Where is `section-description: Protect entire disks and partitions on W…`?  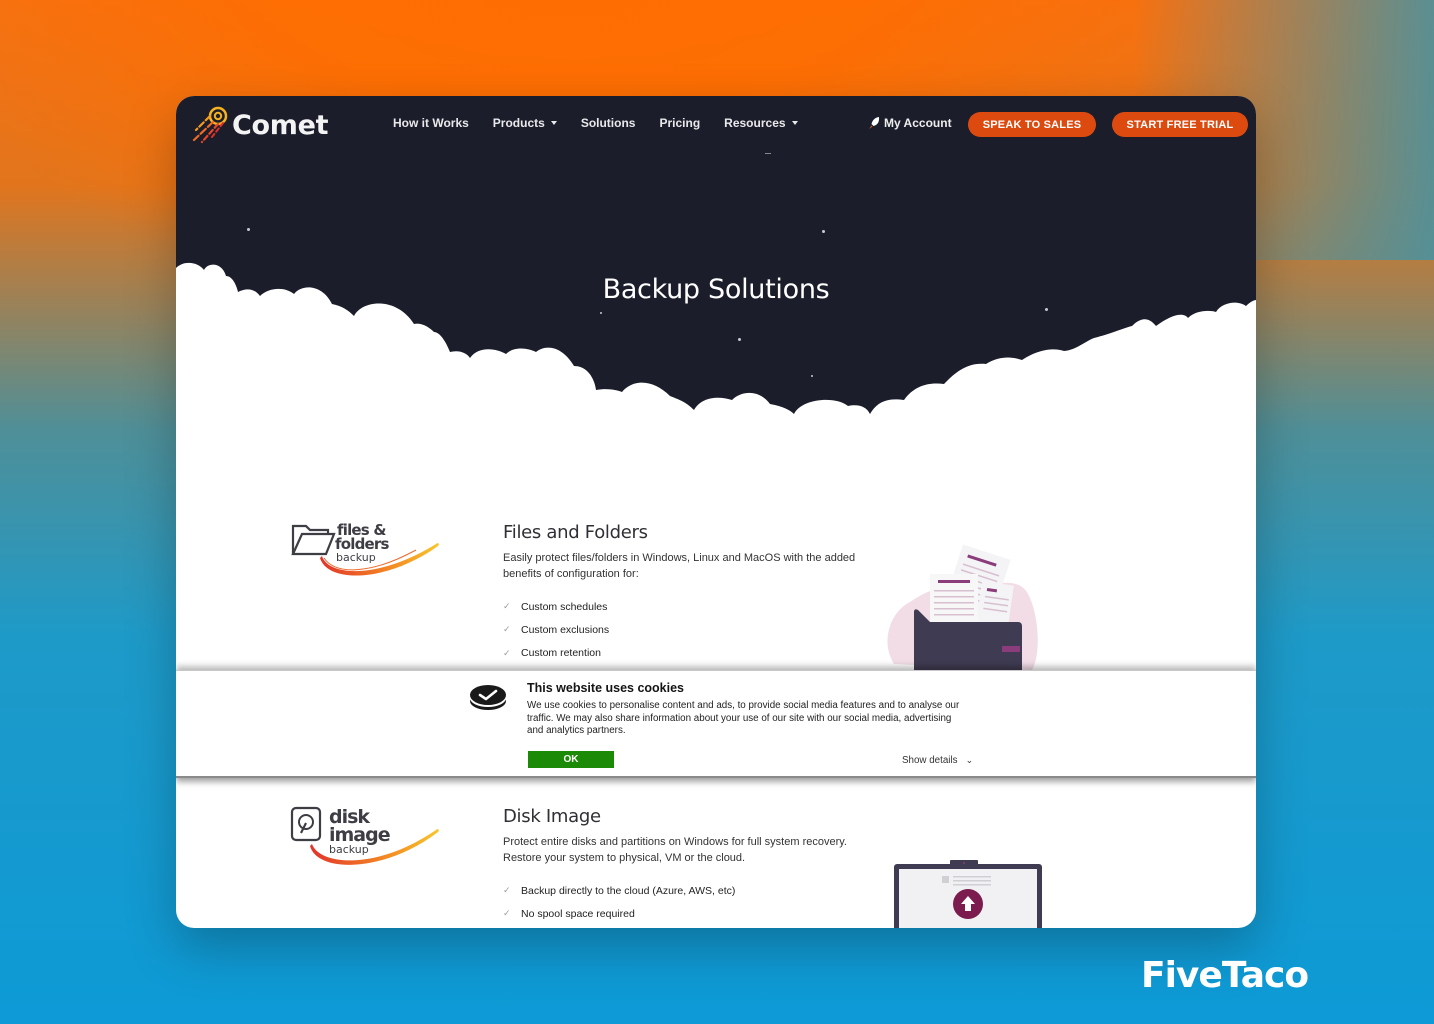
section-description: Protect entire disks and partitions on W… is located at coordinates (675, 850).